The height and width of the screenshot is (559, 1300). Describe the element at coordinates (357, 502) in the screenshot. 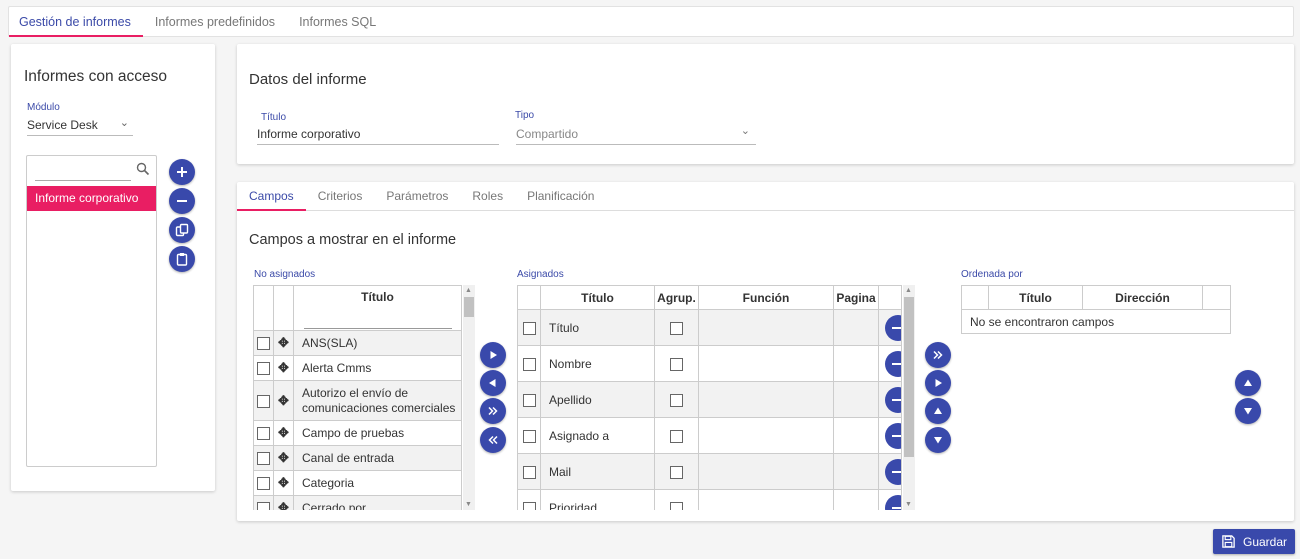

I see `unassigned-row: ✥ Cerrado por` at that location.